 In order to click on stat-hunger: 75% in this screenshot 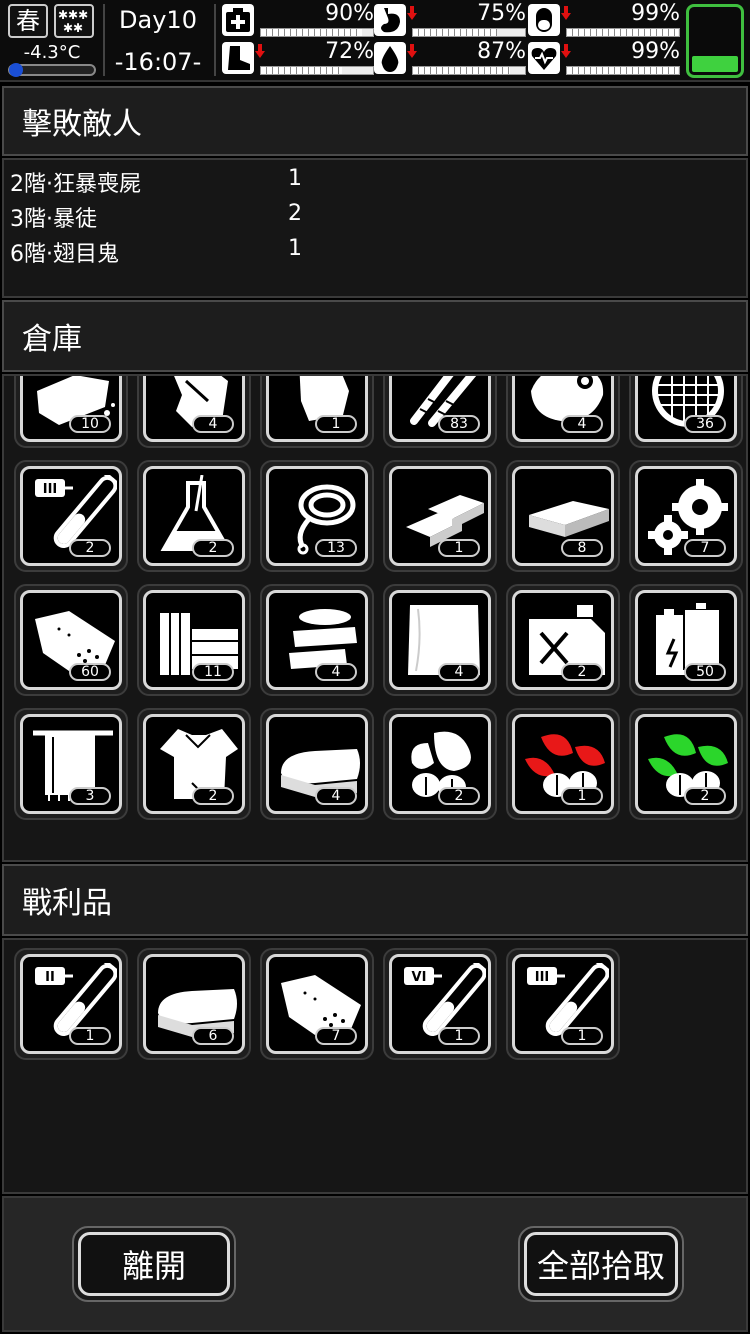, I will do `click(450, 19)`.